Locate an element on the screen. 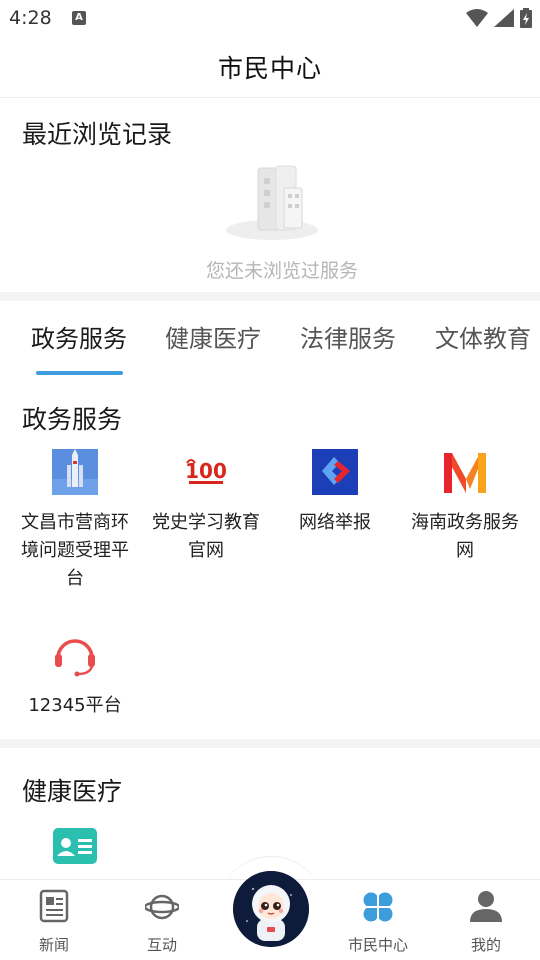 The height and width of the screenshot is (960, 540). service-label: 网络举报 is located at coordinates (335, 522).